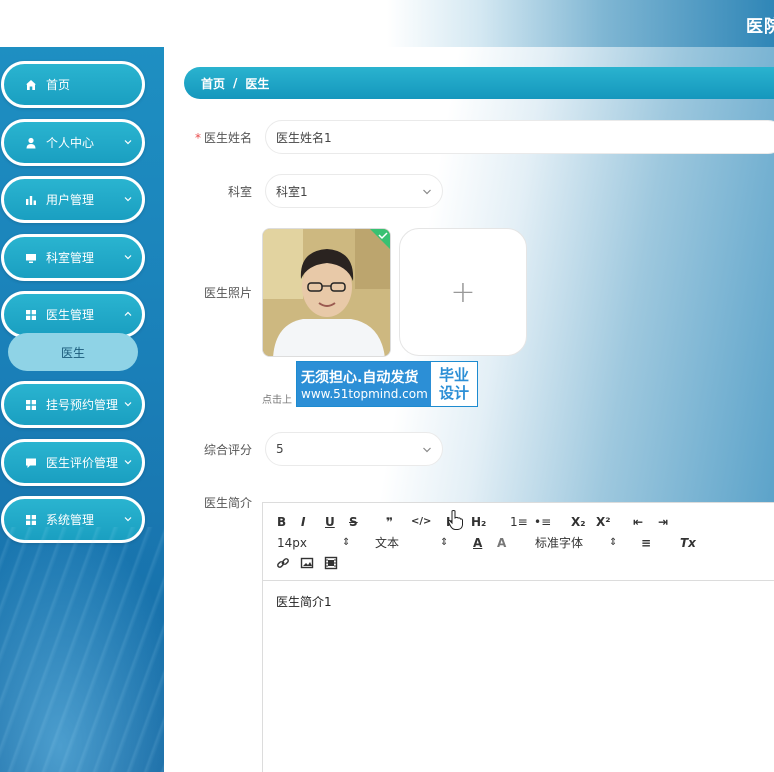 Image resolution: width=774 pixels, height=772 pixels. What do you see at coordinates (292, 543) in the screenshot?
I see `font-size-select: 14px` at bounding box center [292, 543].